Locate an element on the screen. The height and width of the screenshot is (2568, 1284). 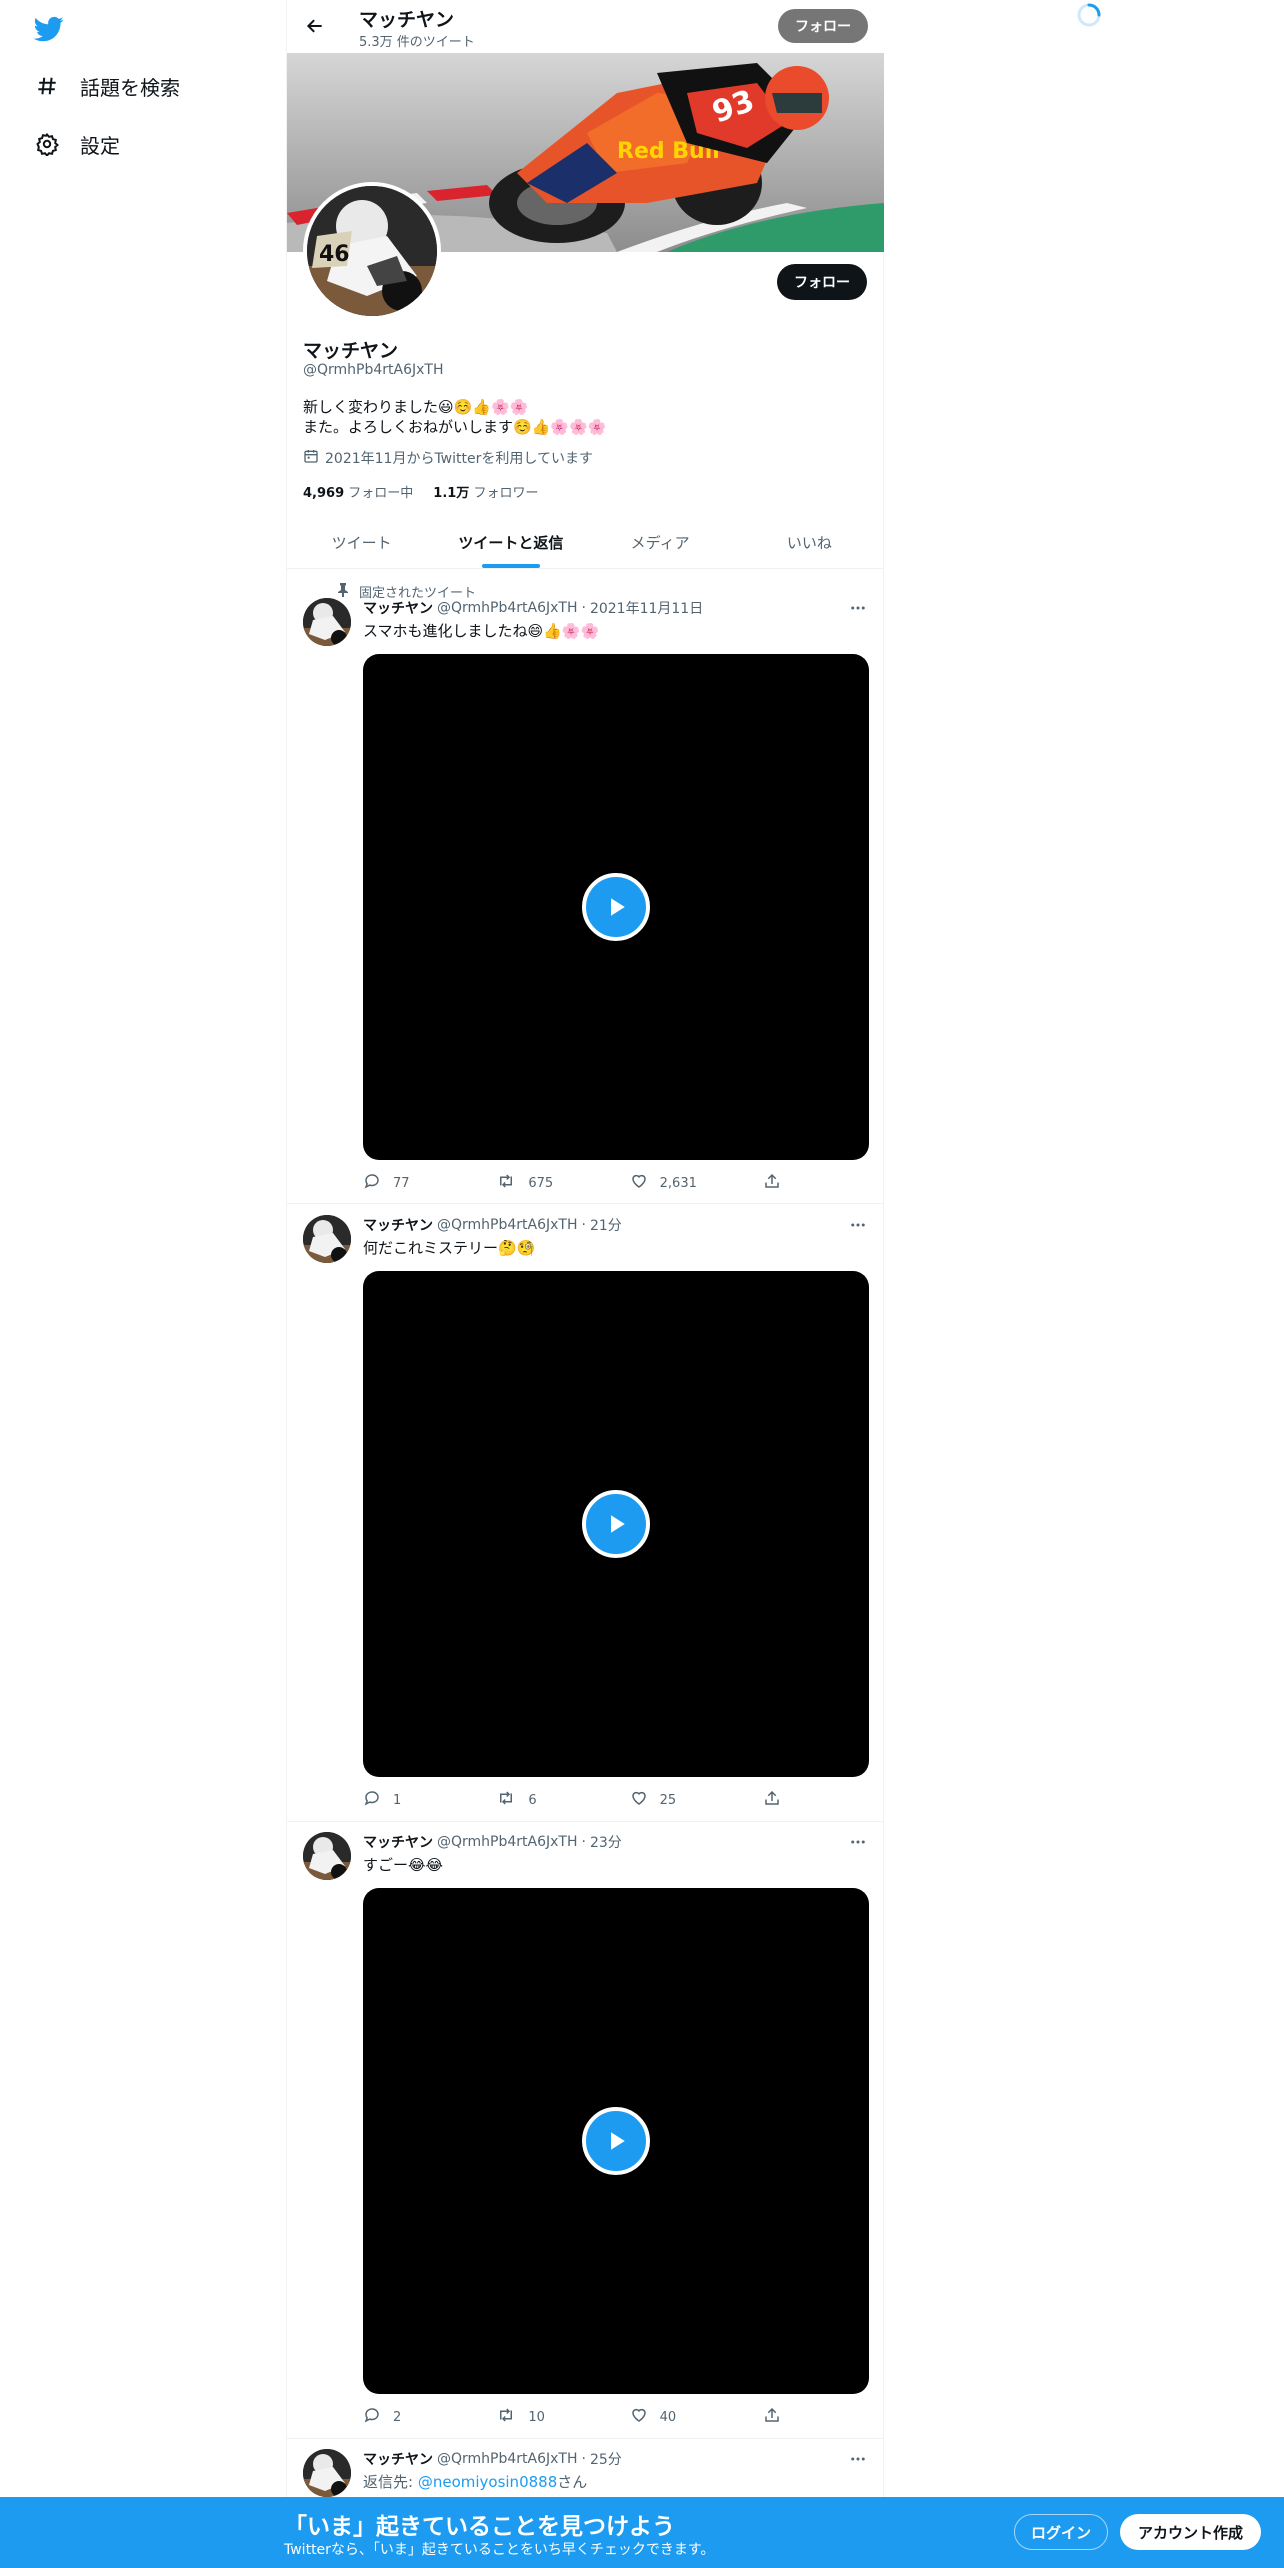
tab-media: メディア is located at coordinates (660, 542).